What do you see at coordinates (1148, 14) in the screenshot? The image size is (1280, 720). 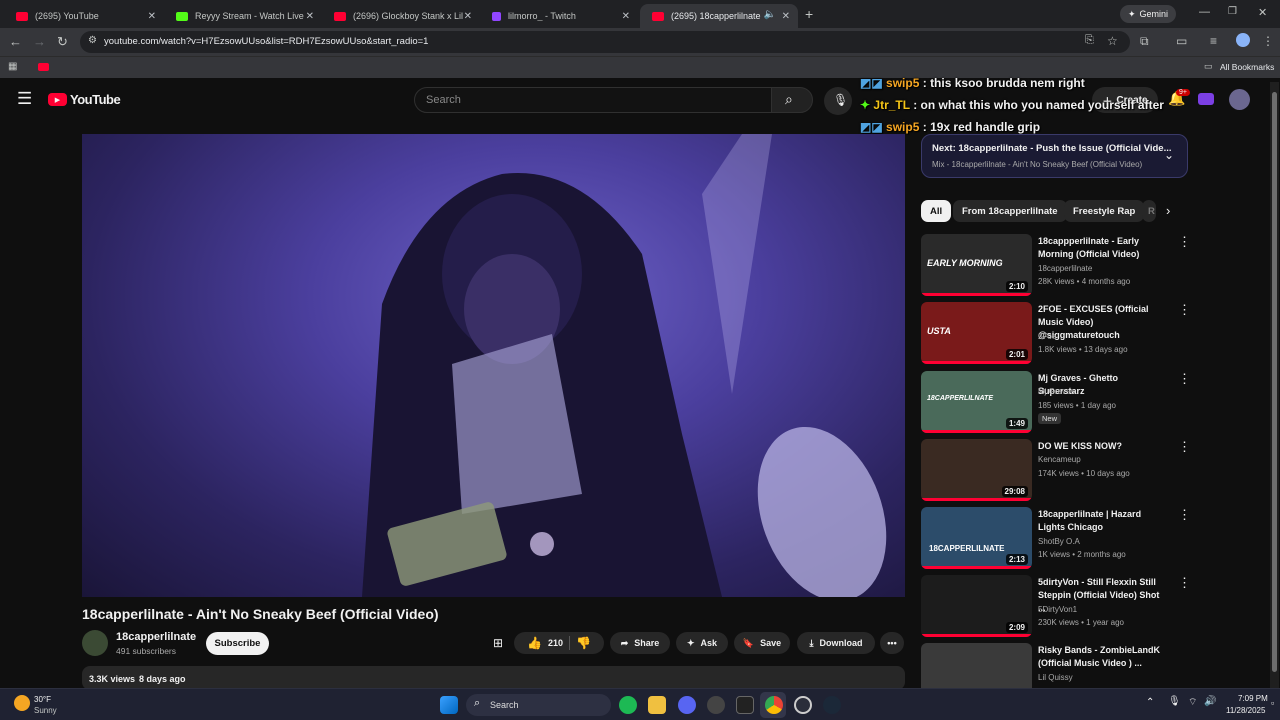 I see `gemini-button: ✦ Gemini` at bounding box center [1148, 14].